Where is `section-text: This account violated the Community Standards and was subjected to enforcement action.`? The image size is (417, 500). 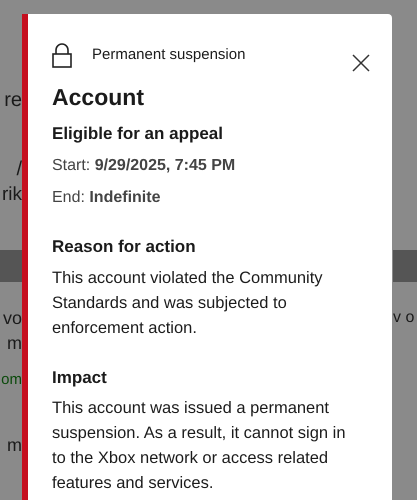
section-text: This account violated the Community Standards and was subjected to enforcement action. is located at coordinates (188, 303).